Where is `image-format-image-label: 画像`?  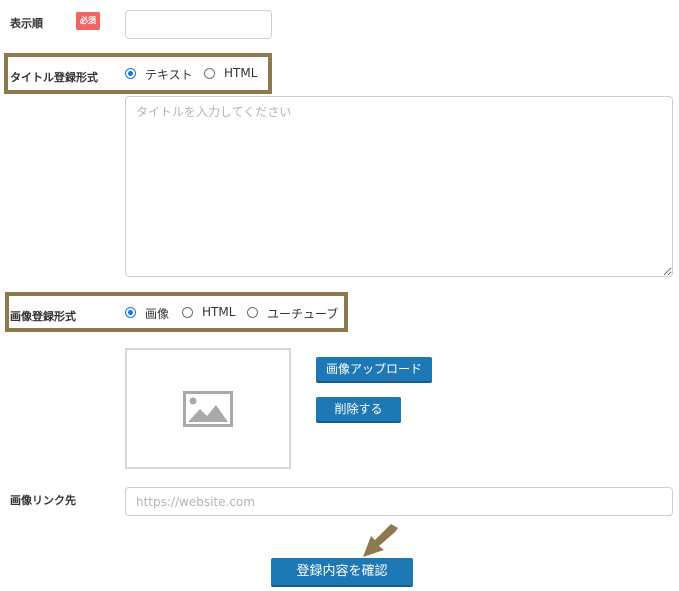 image-format-image-label: 画像 is located at coordinates (157, 314).